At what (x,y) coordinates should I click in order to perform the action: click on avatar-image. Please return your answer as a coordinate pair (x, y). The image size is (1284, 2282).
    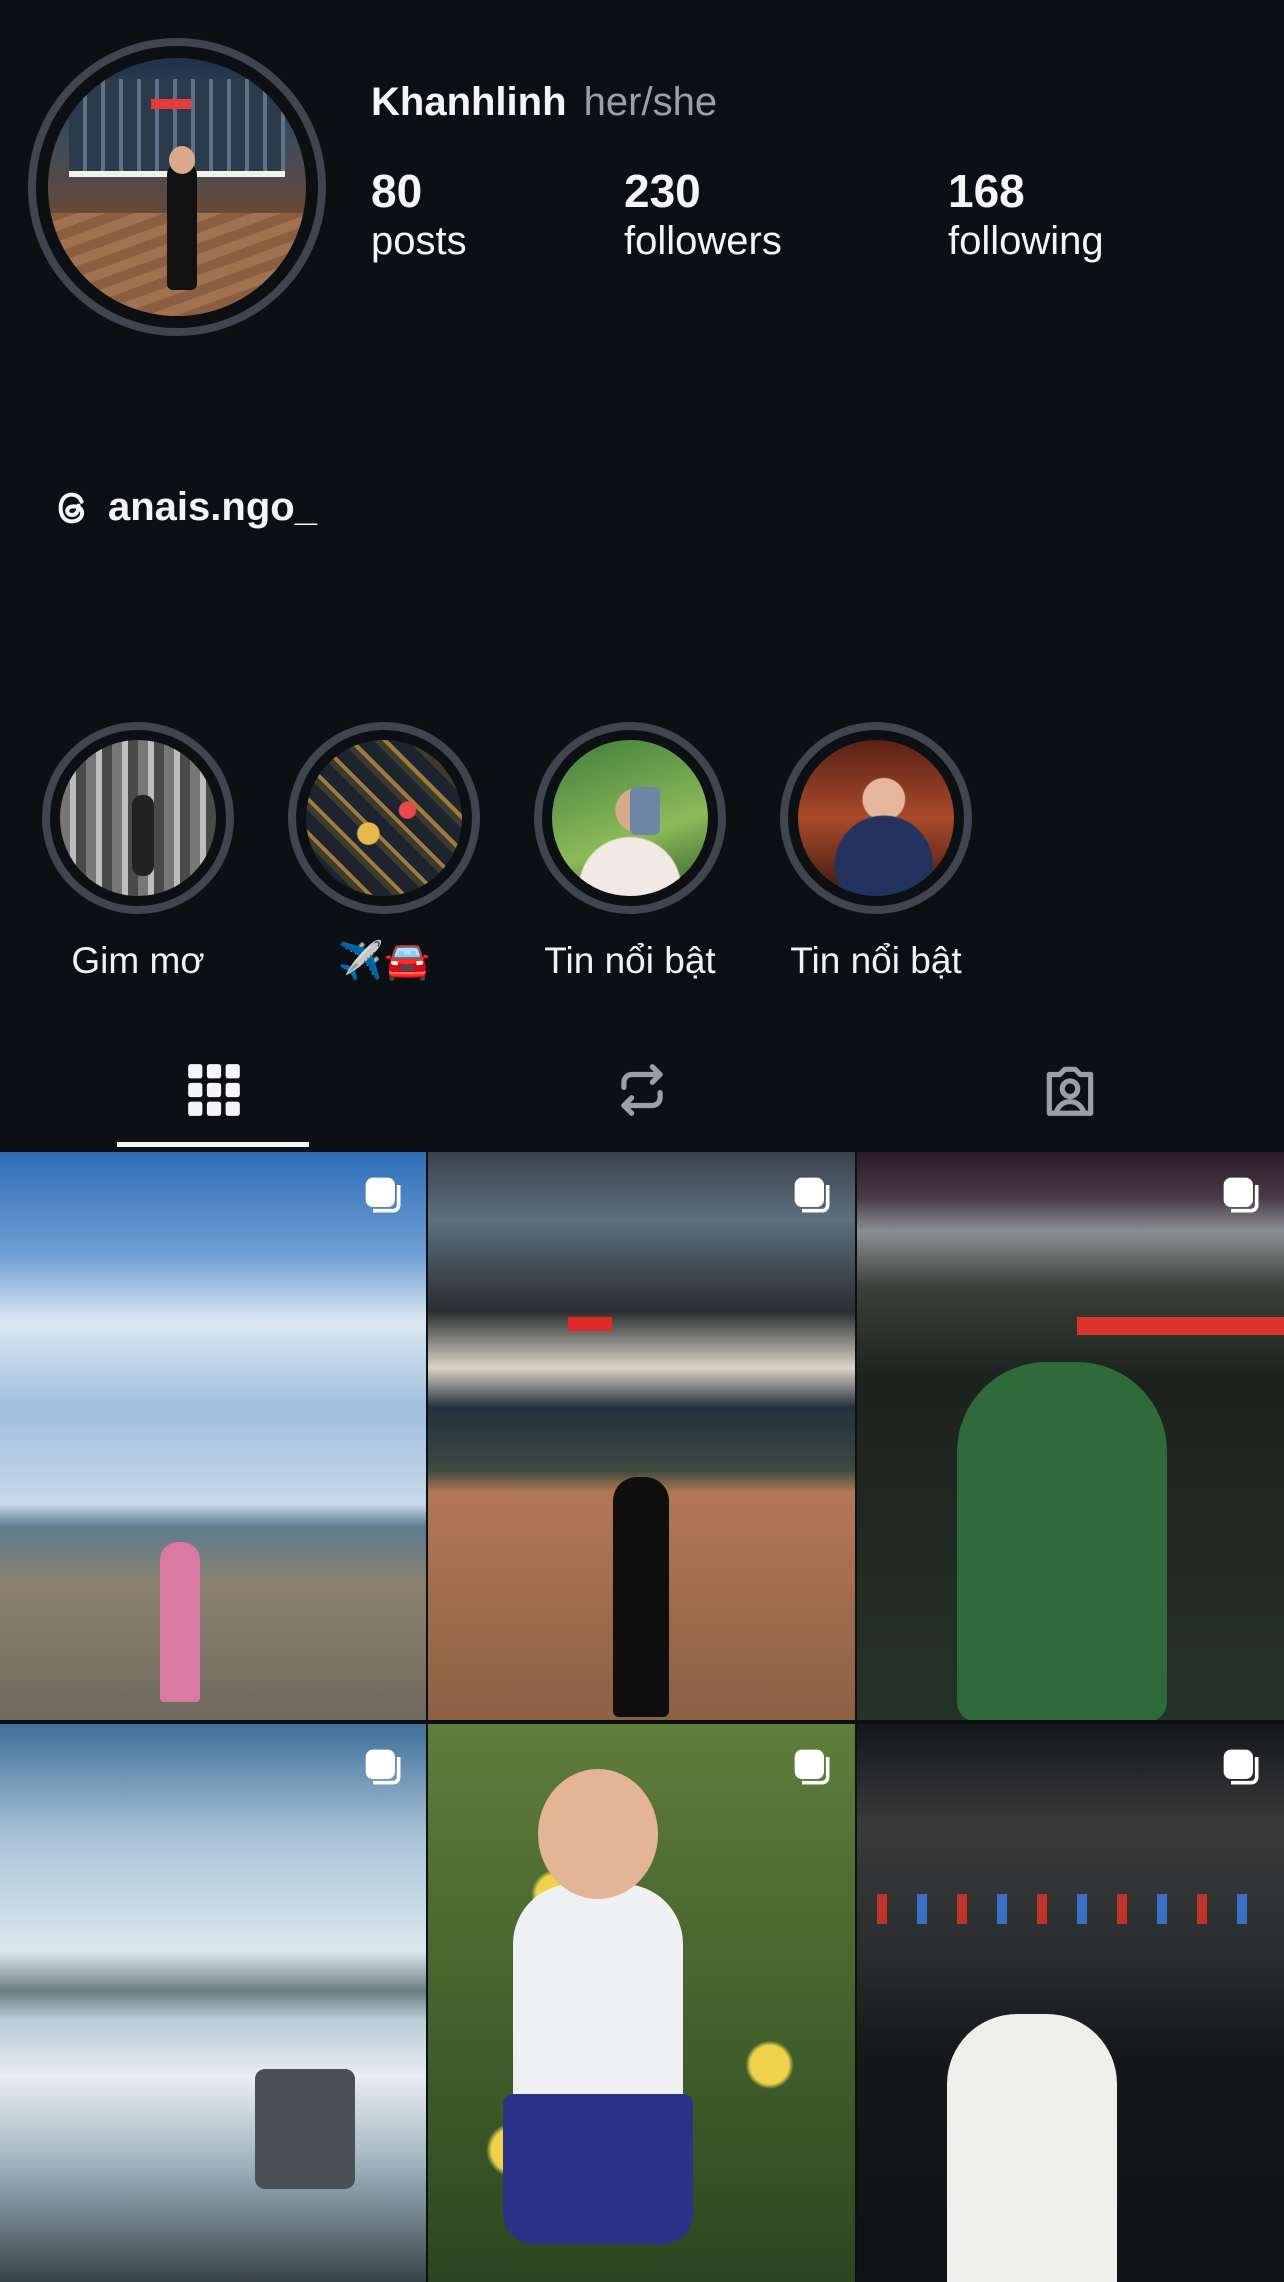
    Looking at the image, I should click on (177, 187).